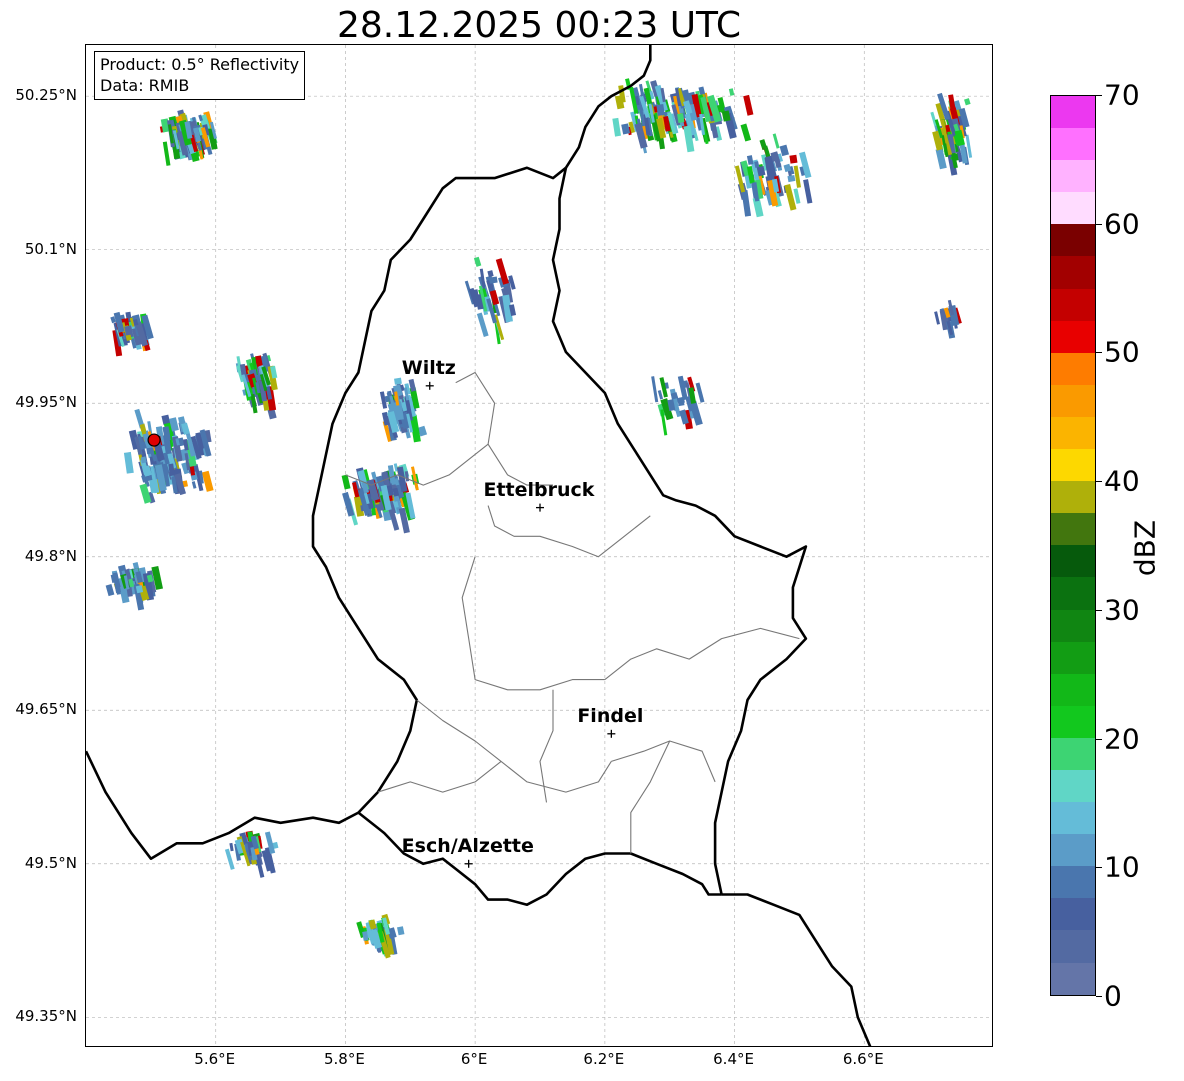 The height and width of the screenshot is (1081, 1184). What do you see at coordinates (46, 1016) in the screenshot?
I see `y-tick-label: 49.35°N` at bounding box center [46, 1016].